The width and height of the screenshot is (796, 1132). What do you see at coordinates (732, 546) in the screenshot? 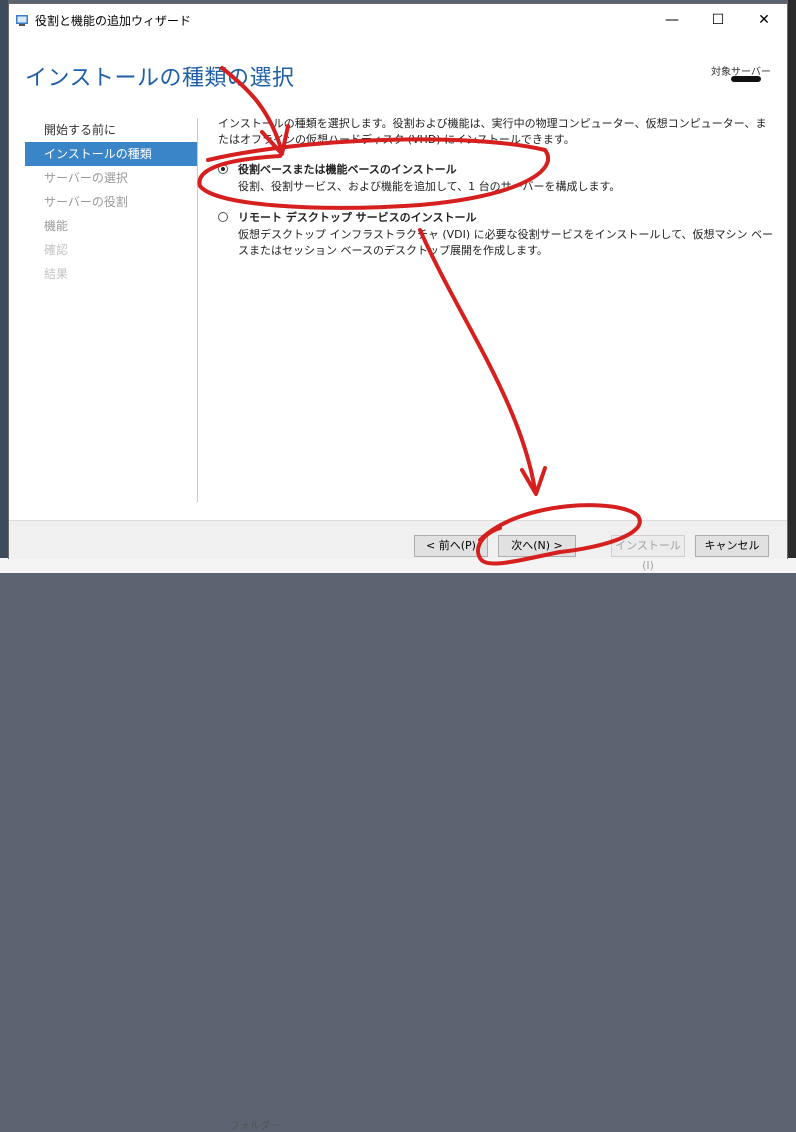
I see `cancel-button: キャンセル` at bounding box center [732, 546].